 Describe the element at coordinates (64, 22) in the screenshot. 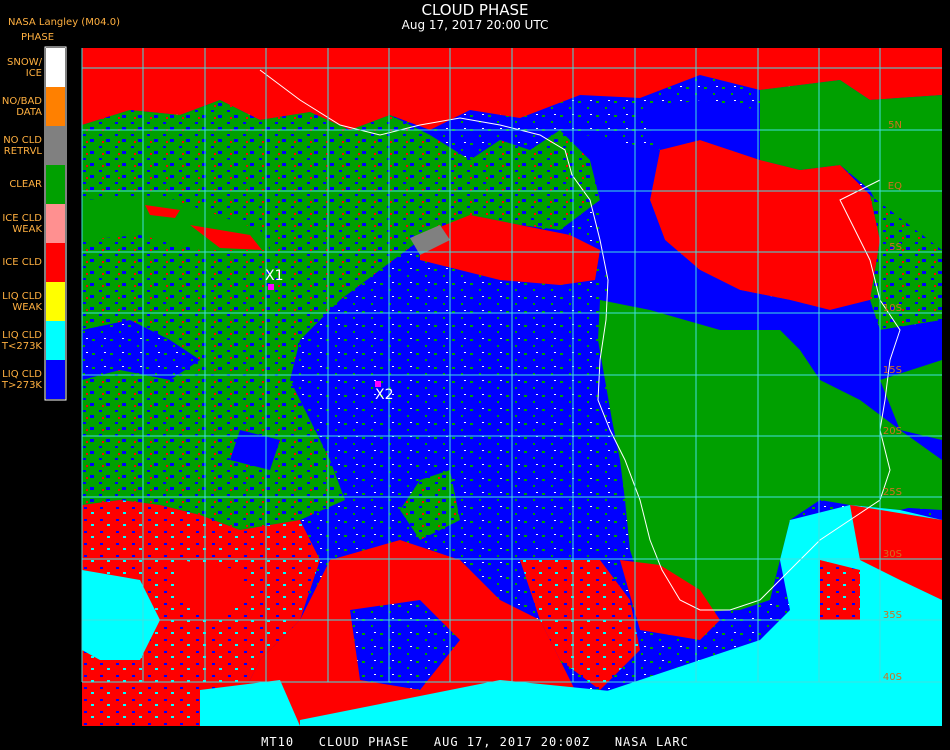

I see `producer-label: NASA Langley (M04.0)` at that location.